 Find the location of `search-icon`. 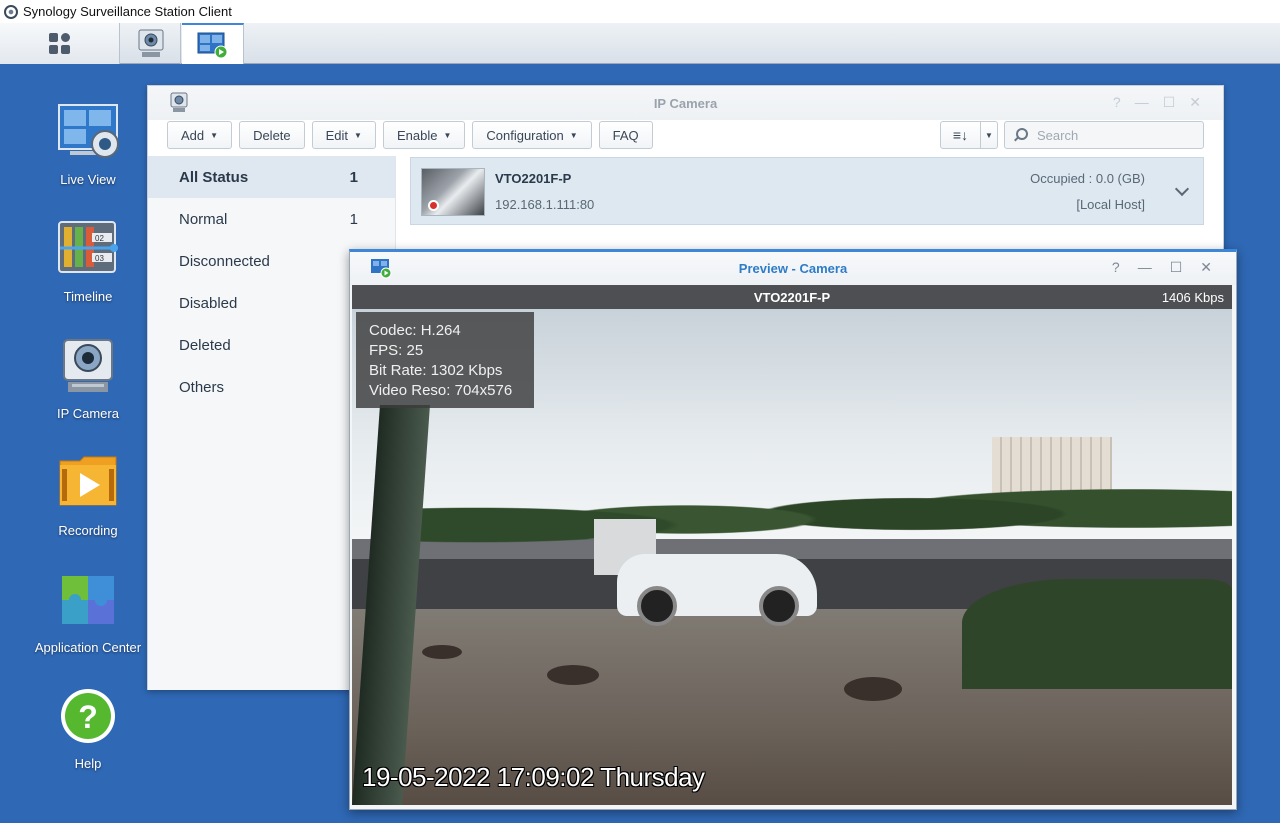

search-icon is located at coordinates (1020, 135).